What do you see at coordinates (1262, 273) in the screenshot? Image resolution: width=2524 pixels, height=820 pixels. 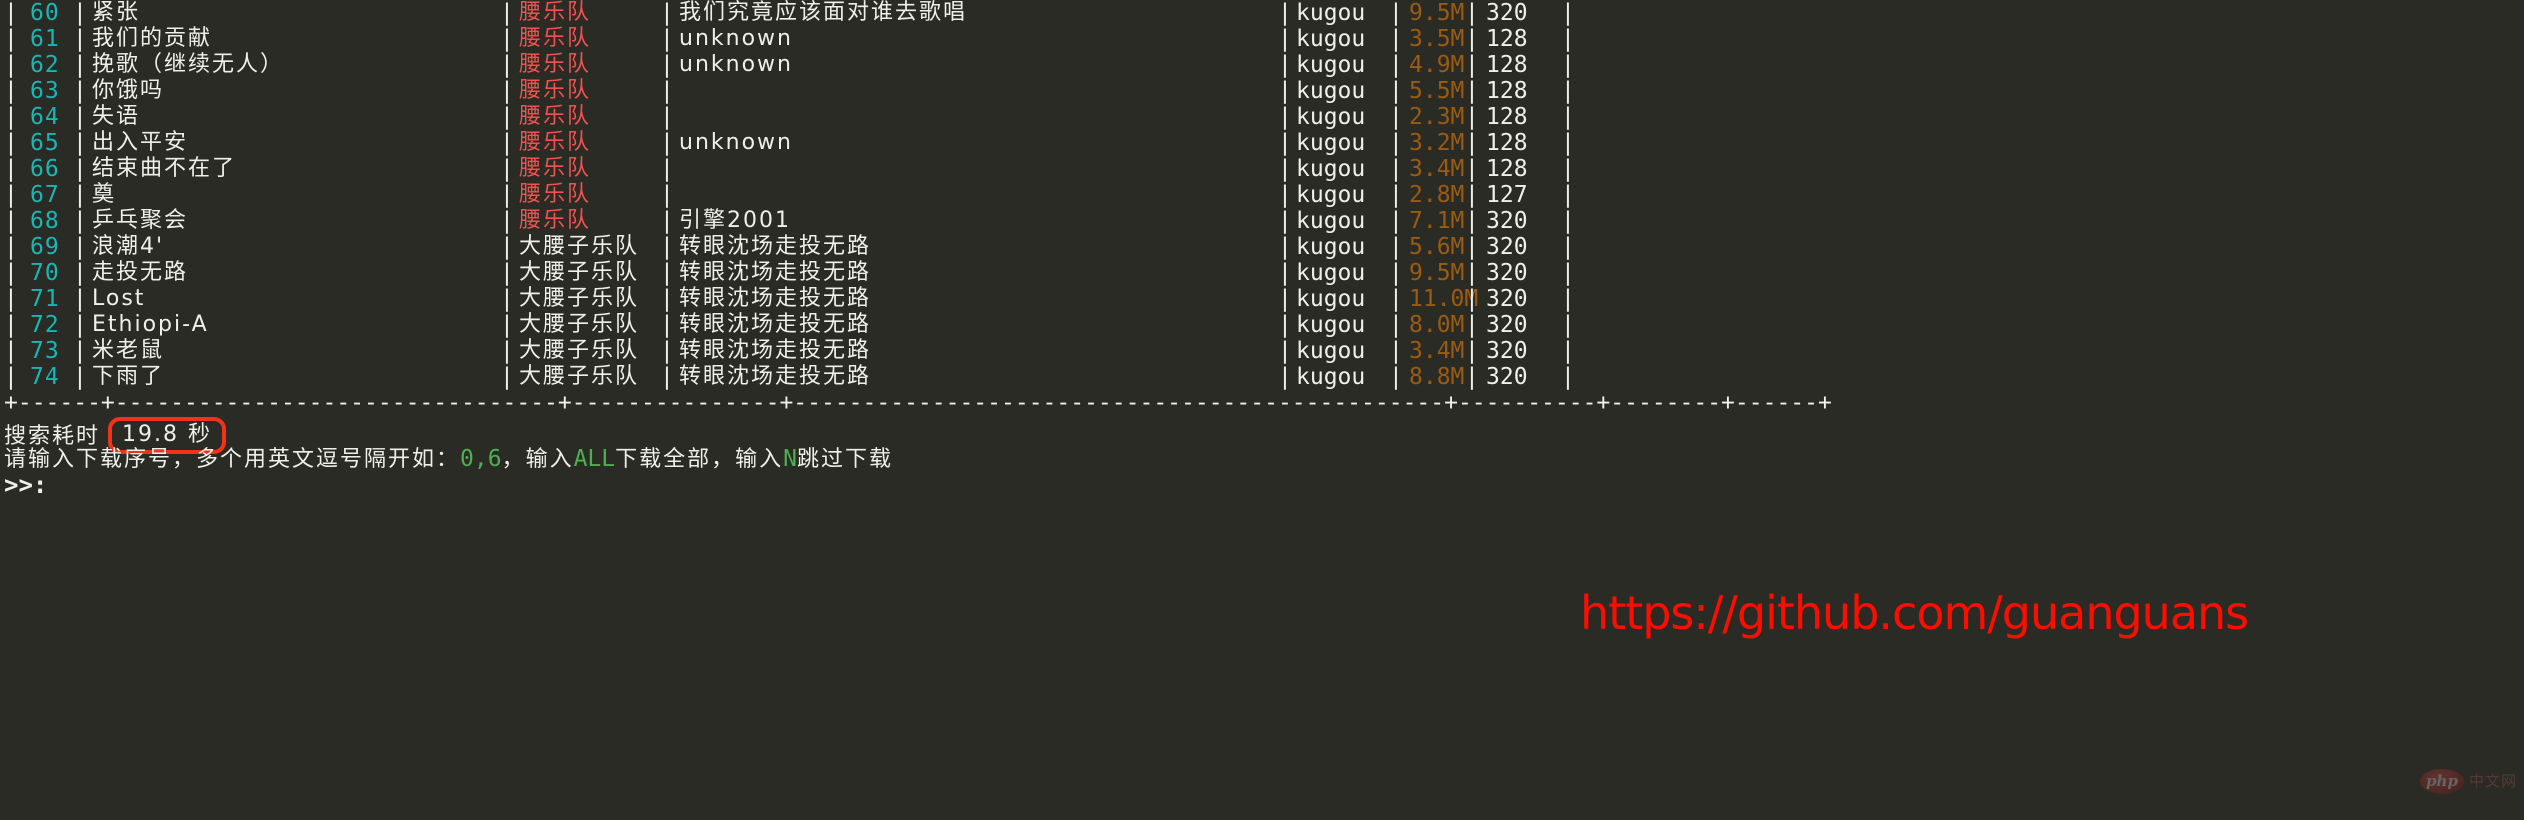 I see `table-row: | 70 | 走投无路 | 大腰子乐队 | 转眼沈场走投无路 | kugou | 9.5M | 320 |` at bounding box center [1262, 273].